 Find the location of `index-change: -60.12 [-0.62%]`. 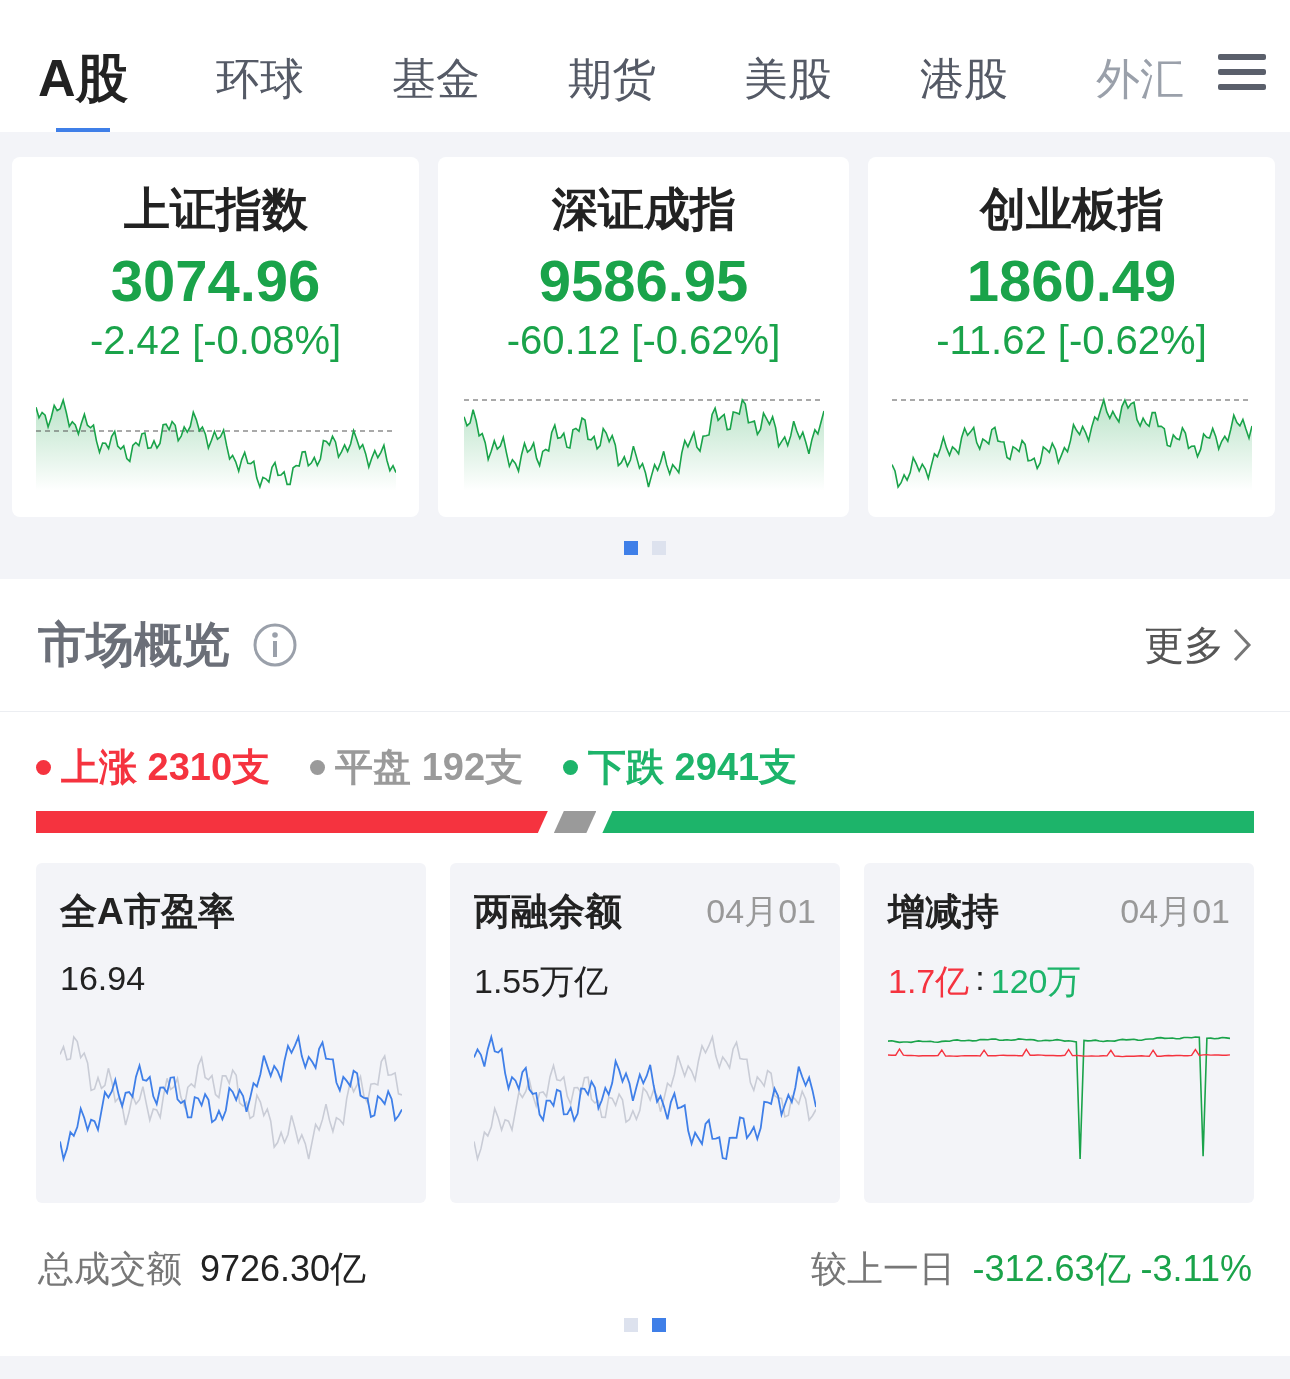

index-change: -60.12 [-0.62%] is located at coordinates (643, 340).